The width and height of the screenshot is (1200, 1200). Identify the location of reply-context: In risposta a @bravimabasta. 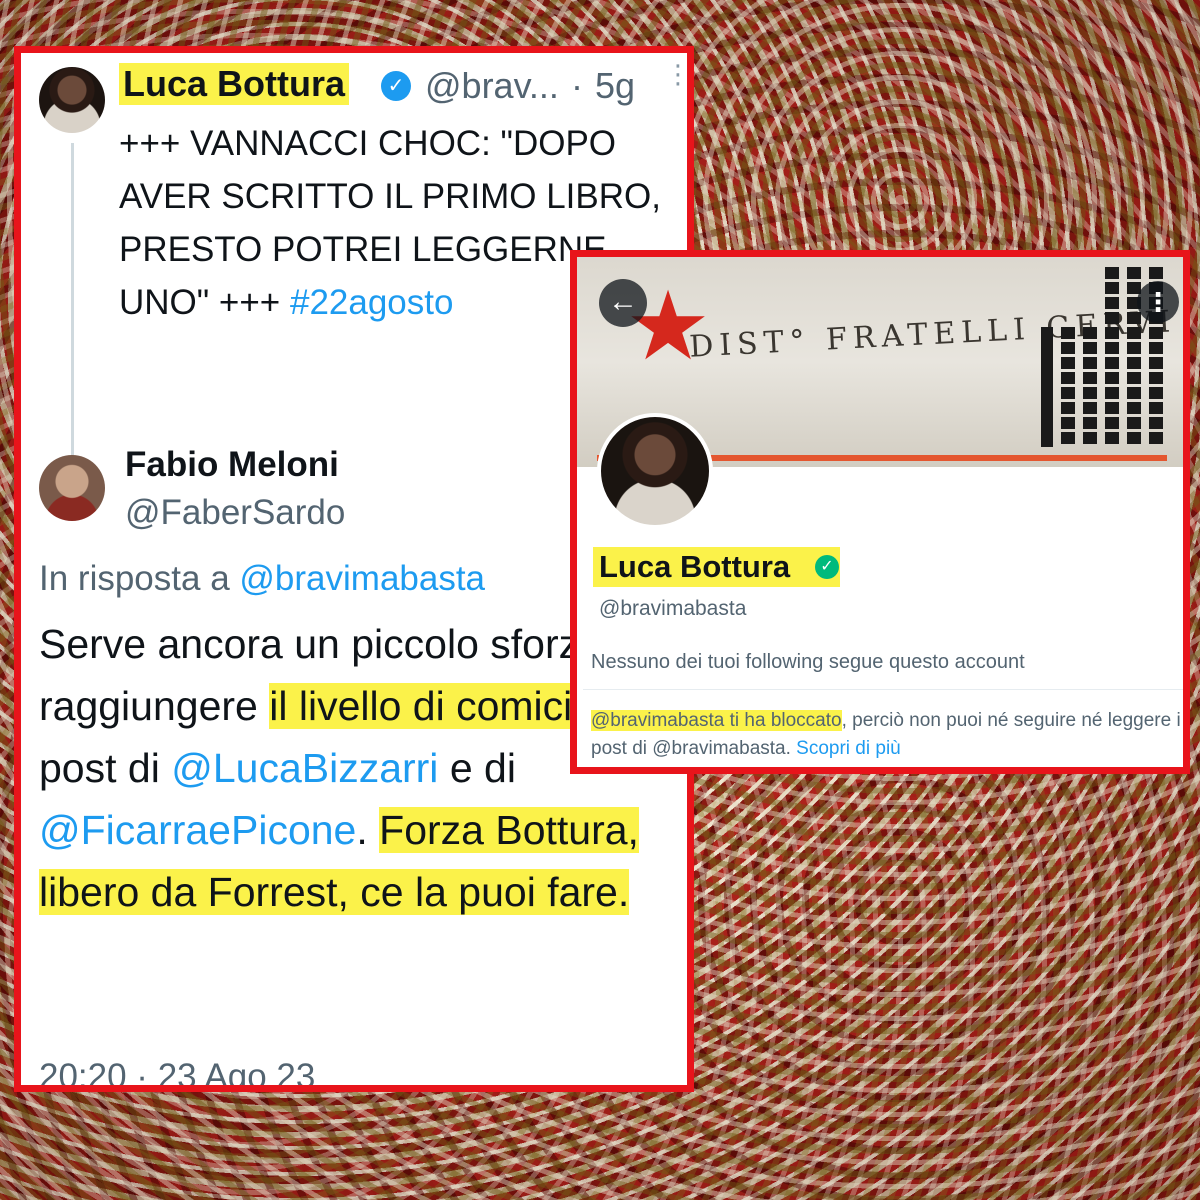
(262, 579).